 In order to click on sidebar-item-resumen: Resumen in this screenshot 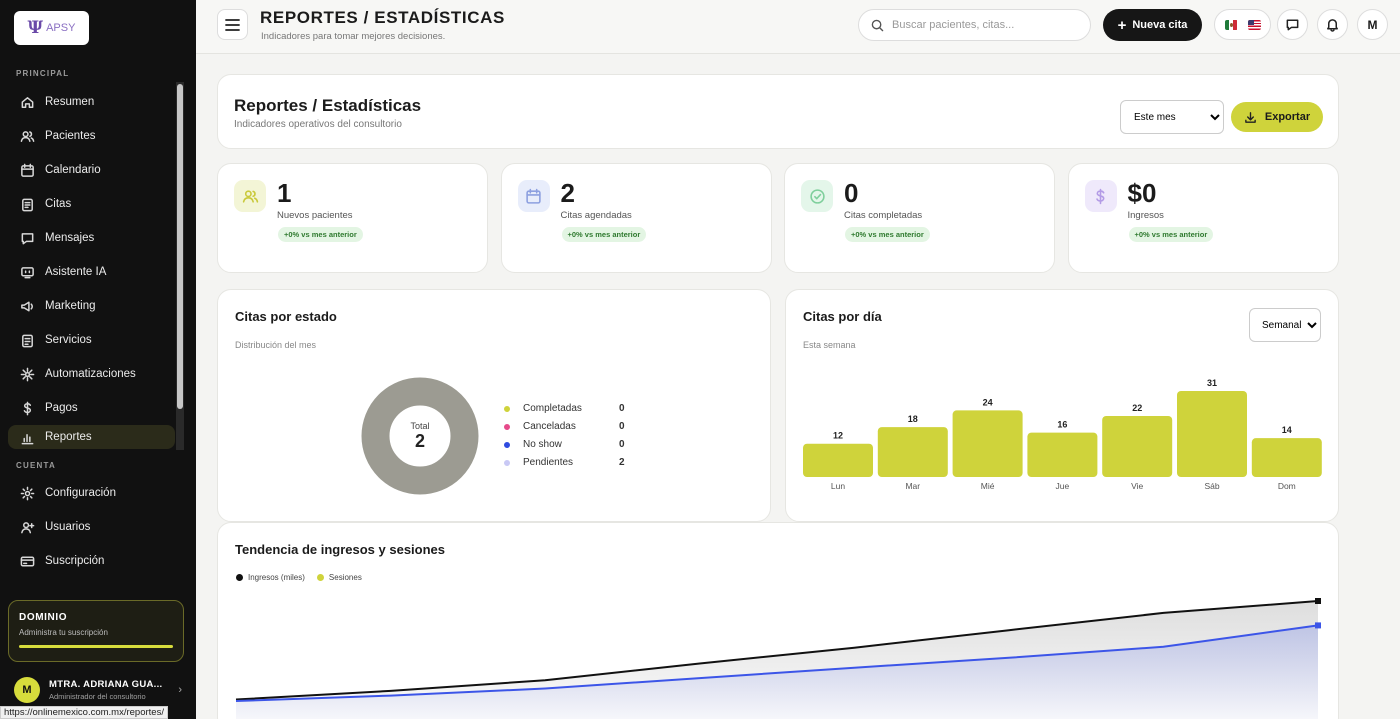, I will do `click(87, 102)`.